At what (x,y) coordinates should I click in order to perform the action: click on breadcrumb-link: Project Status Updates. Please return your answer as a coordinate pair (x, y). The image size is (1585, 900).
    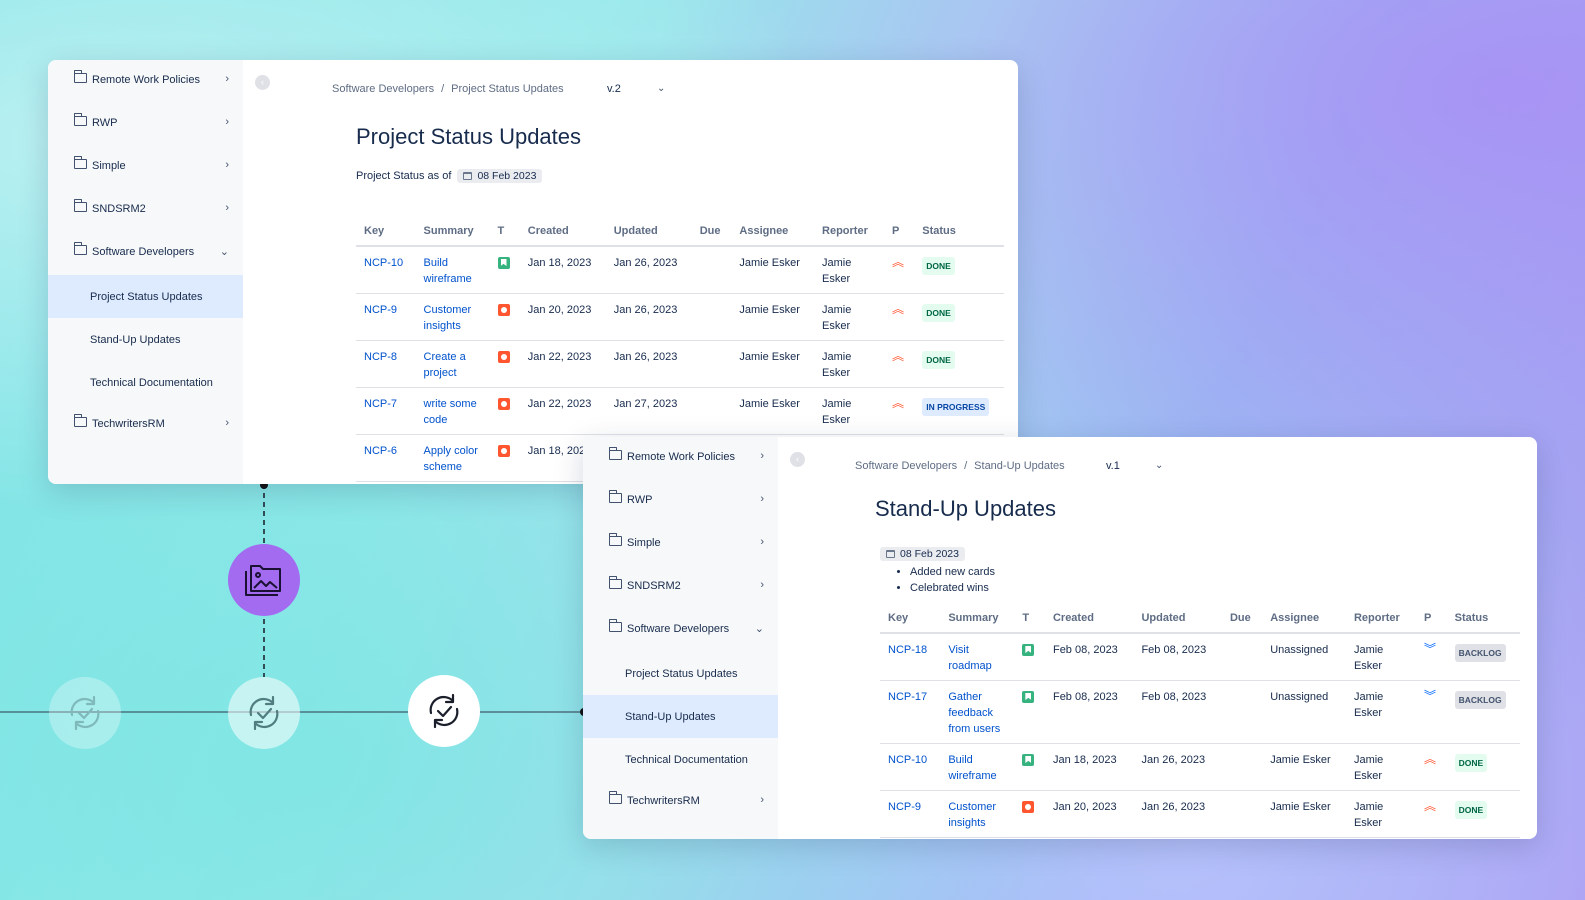
    Looking at the image, I should click on (507, 89).